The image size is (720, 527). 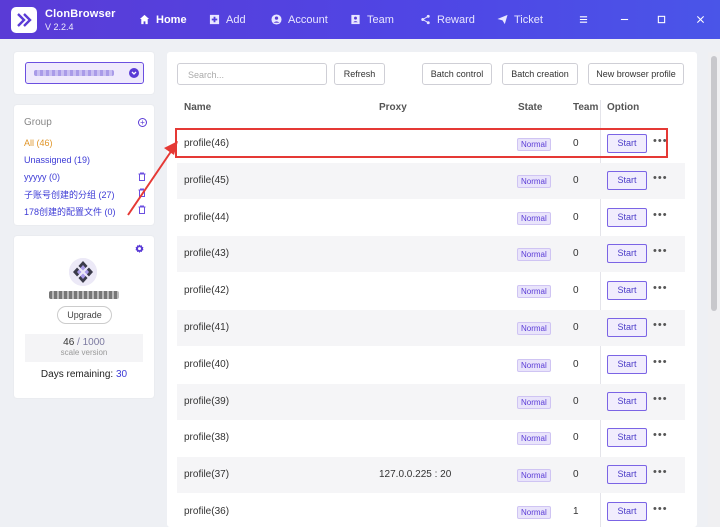 What do you see at coordinates (714, 183) in the screenshot?
I see `scrollbar-thumb` at bounding box center [714, 183].